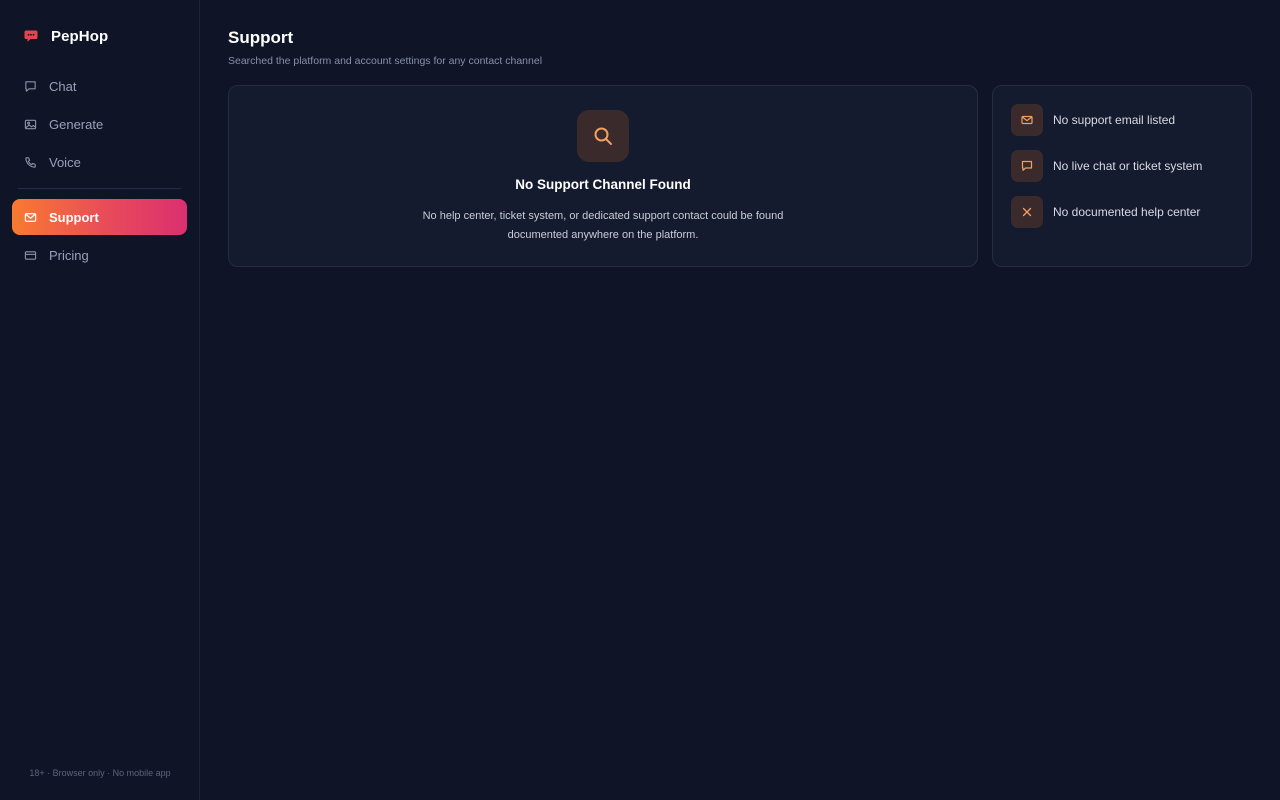 The width and height of the screenshot is (1280, 800). I want to click on sidebar-item-label: Pricing, so click(69, 255).